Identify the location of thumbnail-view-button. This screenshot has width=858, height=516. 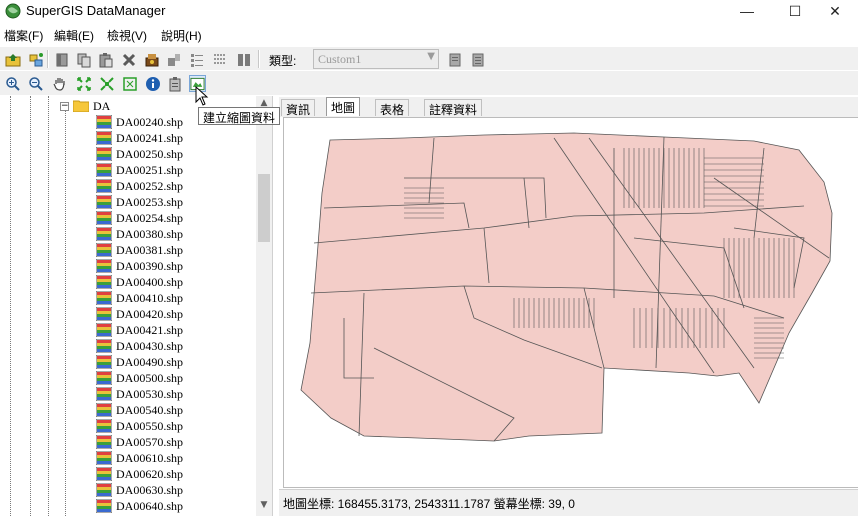
(243, 59).